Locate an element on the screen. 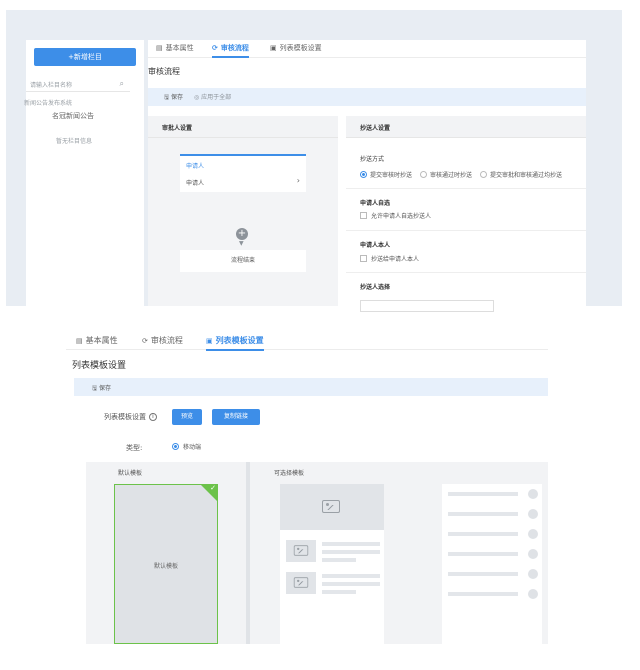 Image resolution: width=640 pixels, height=670 pixels. page-title: 审核流程 is located at coordinates (164, 71).